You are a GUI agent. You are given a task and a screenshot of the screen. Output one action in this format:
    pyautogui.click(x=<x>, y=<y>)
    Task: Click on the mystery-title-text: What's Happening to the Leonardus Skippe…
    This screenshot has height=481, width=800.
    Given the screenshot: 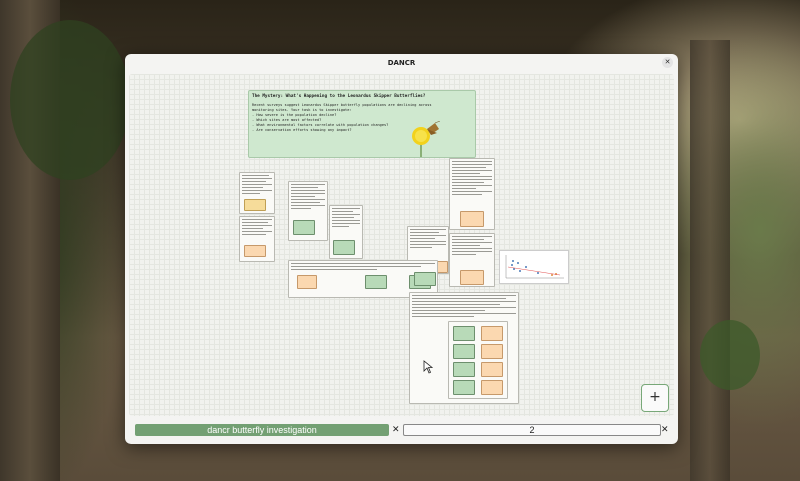 What is the action you would take?
    pyautogui.click(x=355, y=96)
    